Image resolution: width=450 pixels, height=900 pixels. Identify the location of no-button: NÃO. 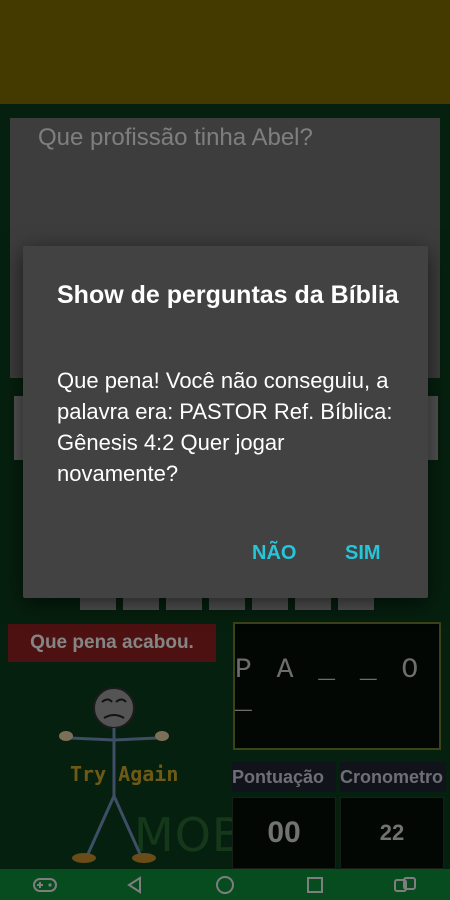
(274, 553).